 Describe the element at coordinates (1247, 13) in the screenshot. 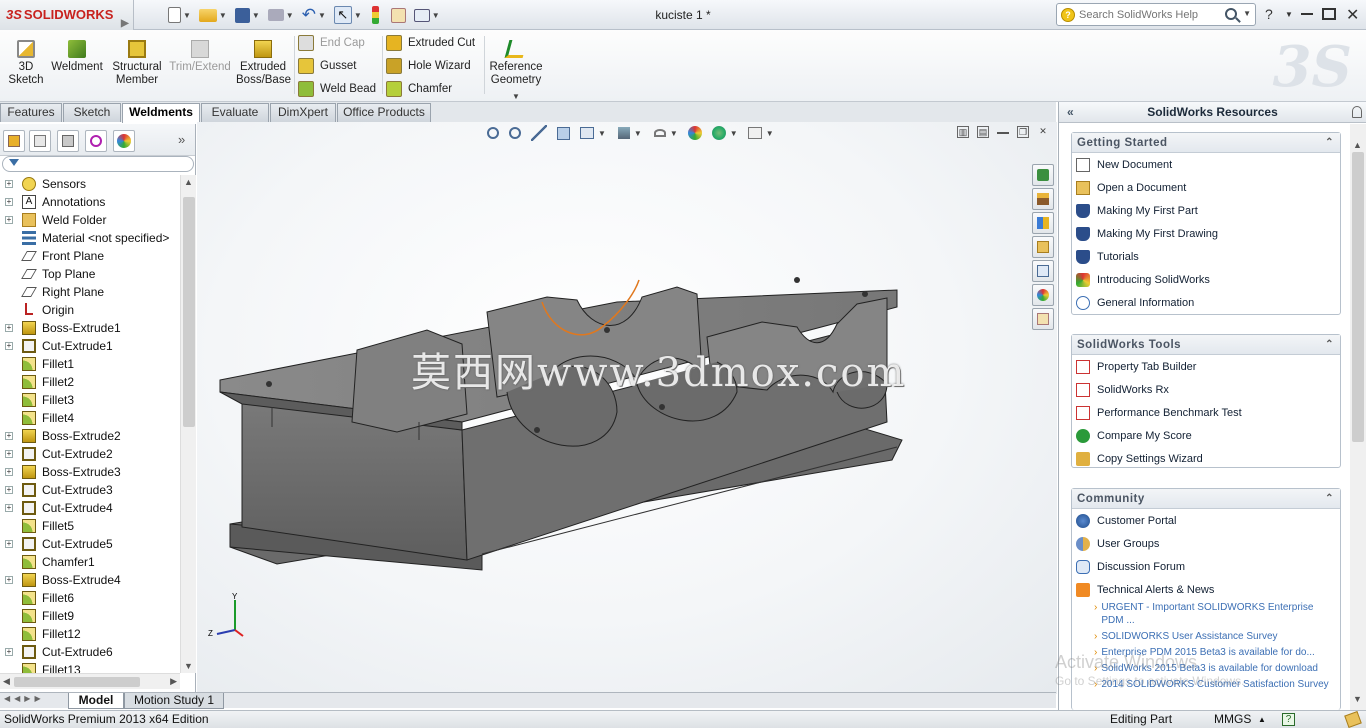

I see `search-dropdown-icon: ▼` at that location.